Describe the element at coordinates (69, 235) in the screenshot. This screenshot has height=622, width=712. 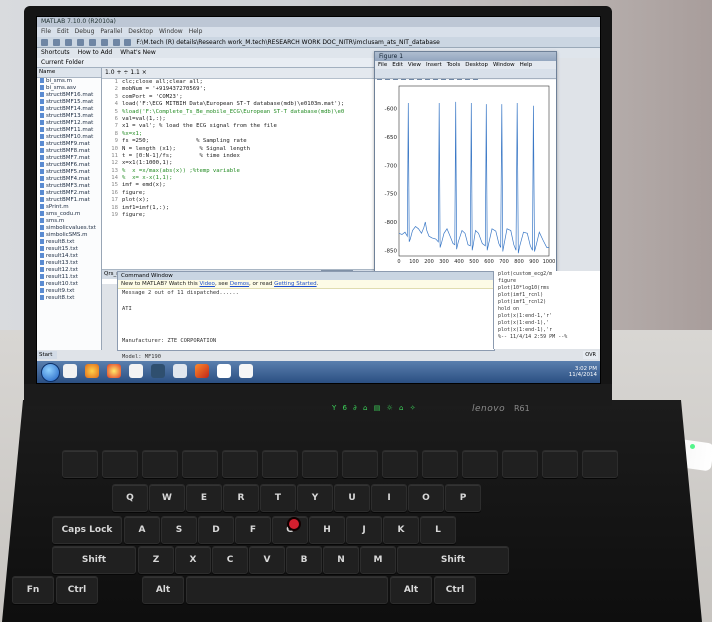
I see `file-list-item: simbolicSMS.m` at that location.